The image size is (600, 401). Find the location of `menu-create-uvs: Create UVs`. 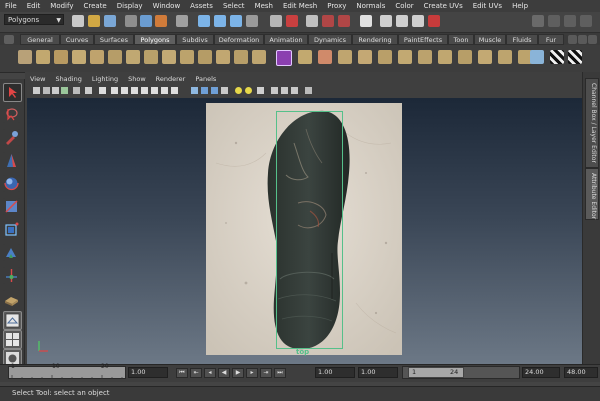

menu-create-uvs: Create UVs is located at coordinates (443, 6).